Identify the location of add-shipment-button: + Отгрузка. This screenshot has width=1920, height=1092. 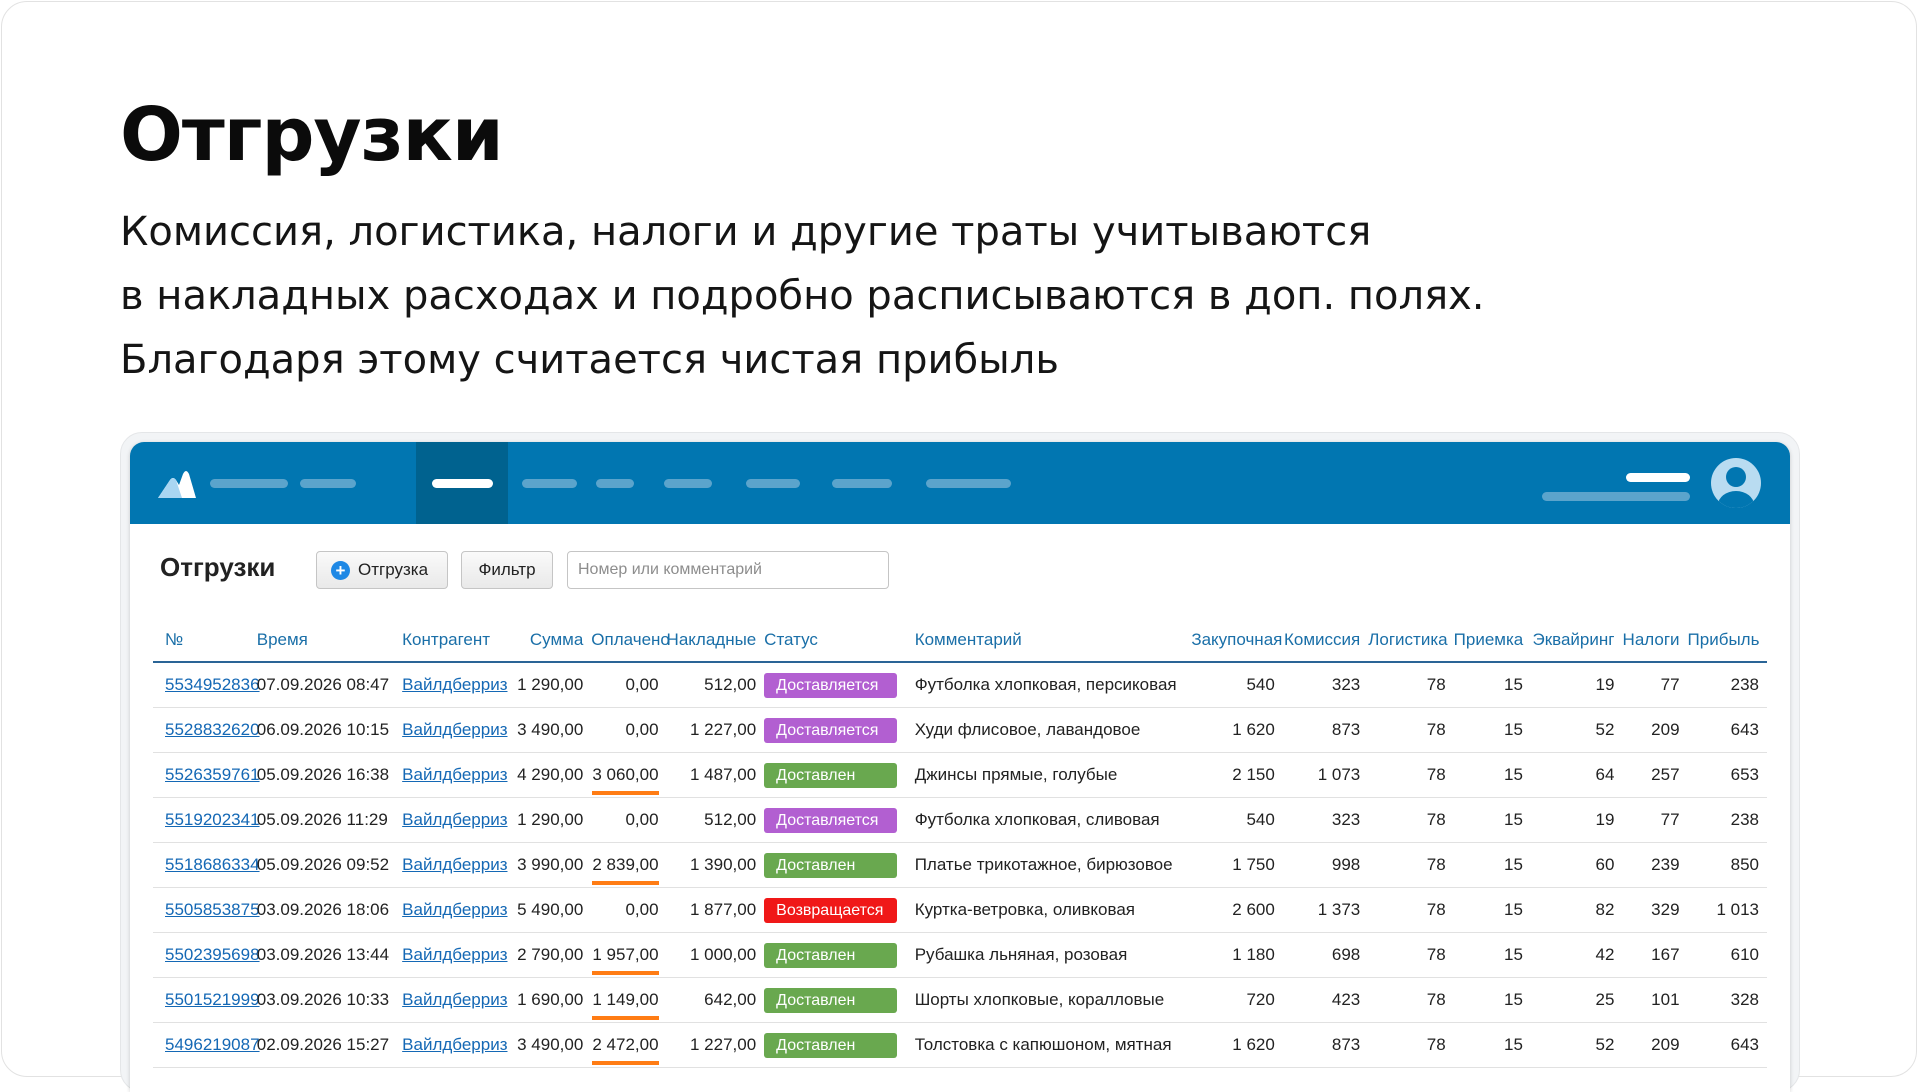
(382, 570).